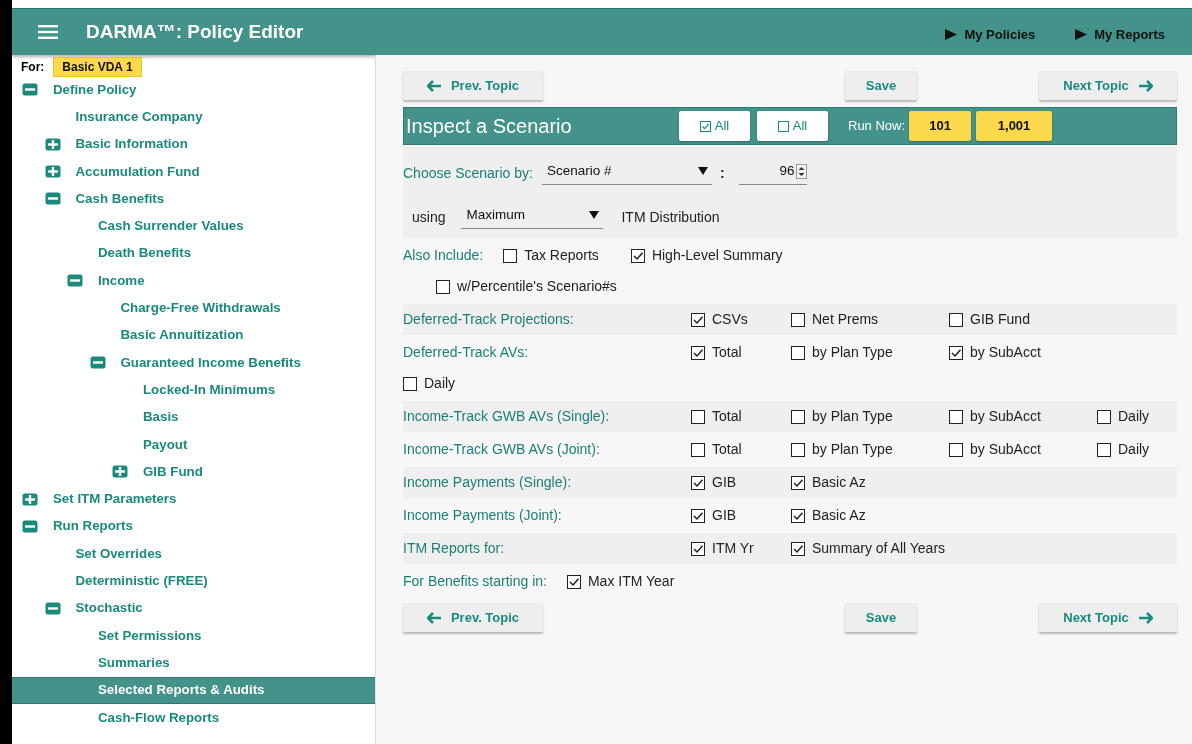 The width and height of the screenshot is (1192, 744). I want to click on run-button: 1,001, so click(1014, 126).